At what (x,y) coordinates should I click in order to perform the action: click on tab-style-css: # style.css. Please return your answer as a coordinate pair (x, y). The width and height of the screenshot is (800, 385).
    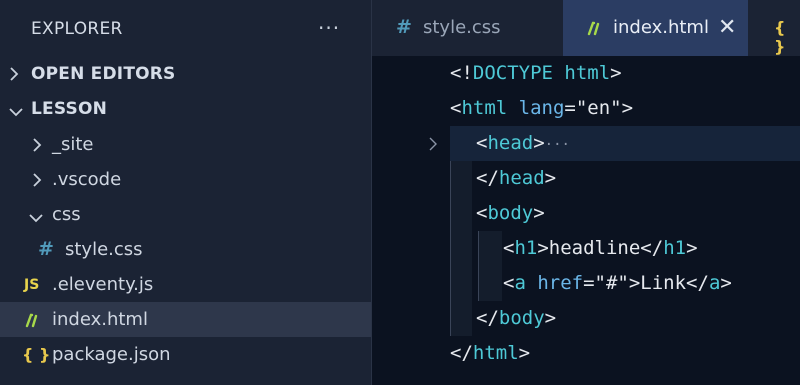
    Looking at the image, I should click on (467, 28).